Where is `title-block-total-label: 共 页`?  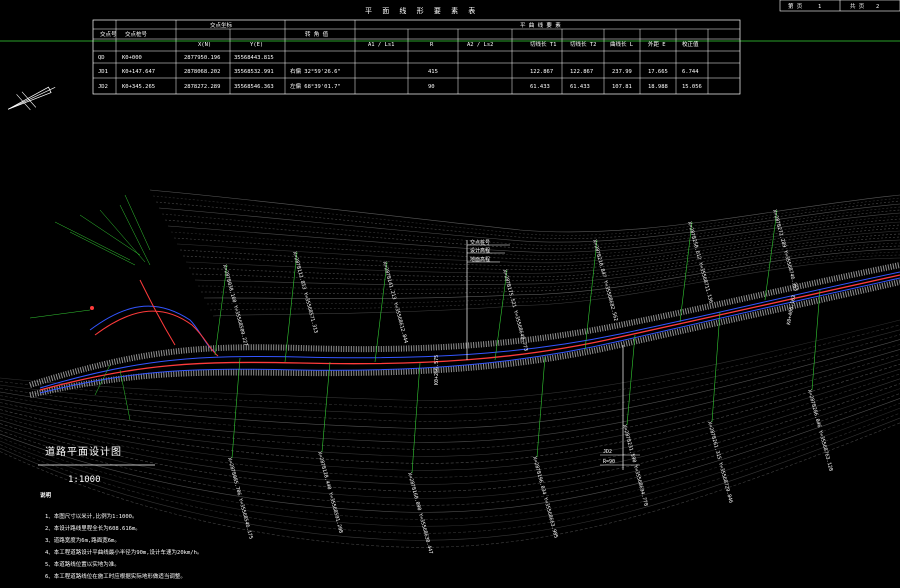 title-block-total-label: 共 页 is located at coordinates (857, 6).